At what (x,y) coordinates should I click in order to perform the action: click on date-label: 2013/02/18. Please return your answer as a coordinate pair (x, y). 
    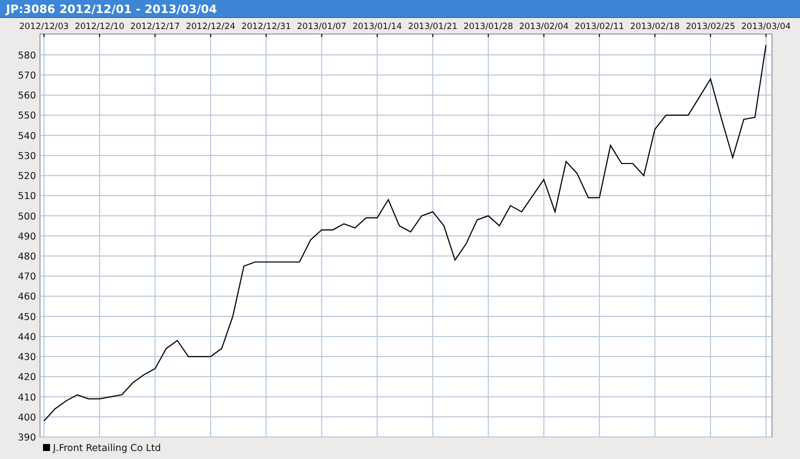
    Looking at the image, I should click on (655, 27).